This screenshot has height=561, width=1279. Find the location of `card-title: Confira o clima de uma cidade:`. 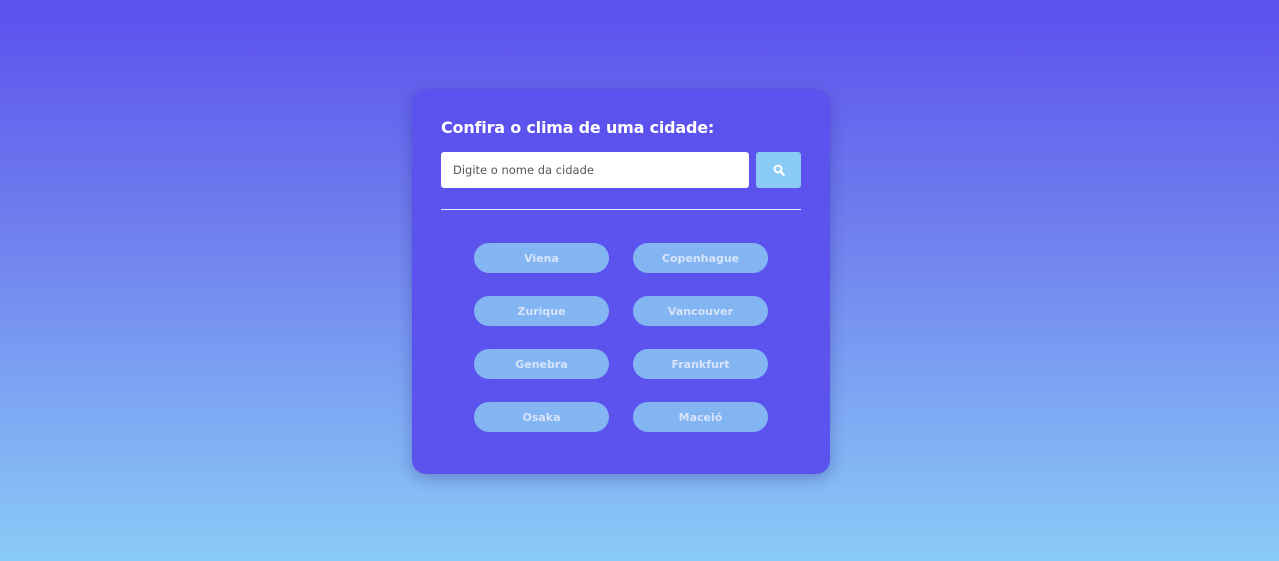

card-title: Confira o clima de uma cidade: is located at coordinates (578, 127).